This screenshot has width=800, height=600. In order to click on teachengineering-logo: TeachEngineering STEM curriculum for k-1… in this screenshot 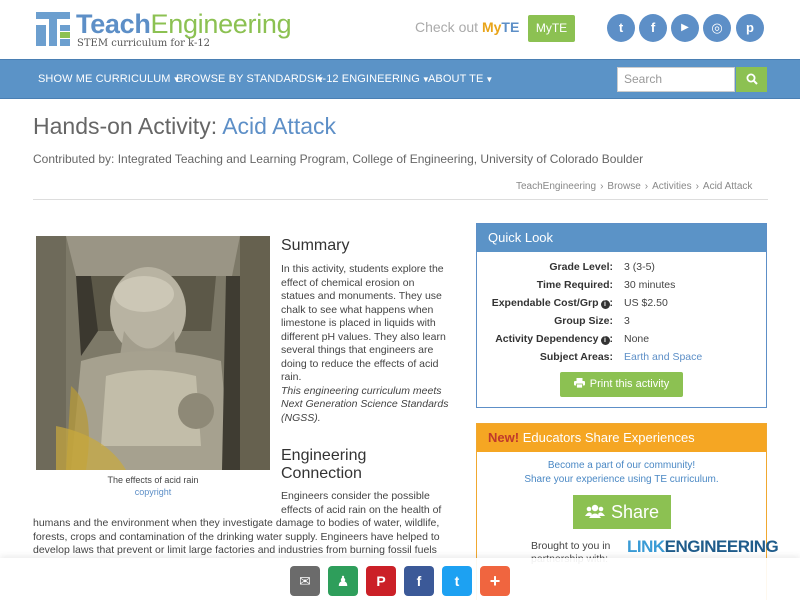, I will do `click(166, 29)`.